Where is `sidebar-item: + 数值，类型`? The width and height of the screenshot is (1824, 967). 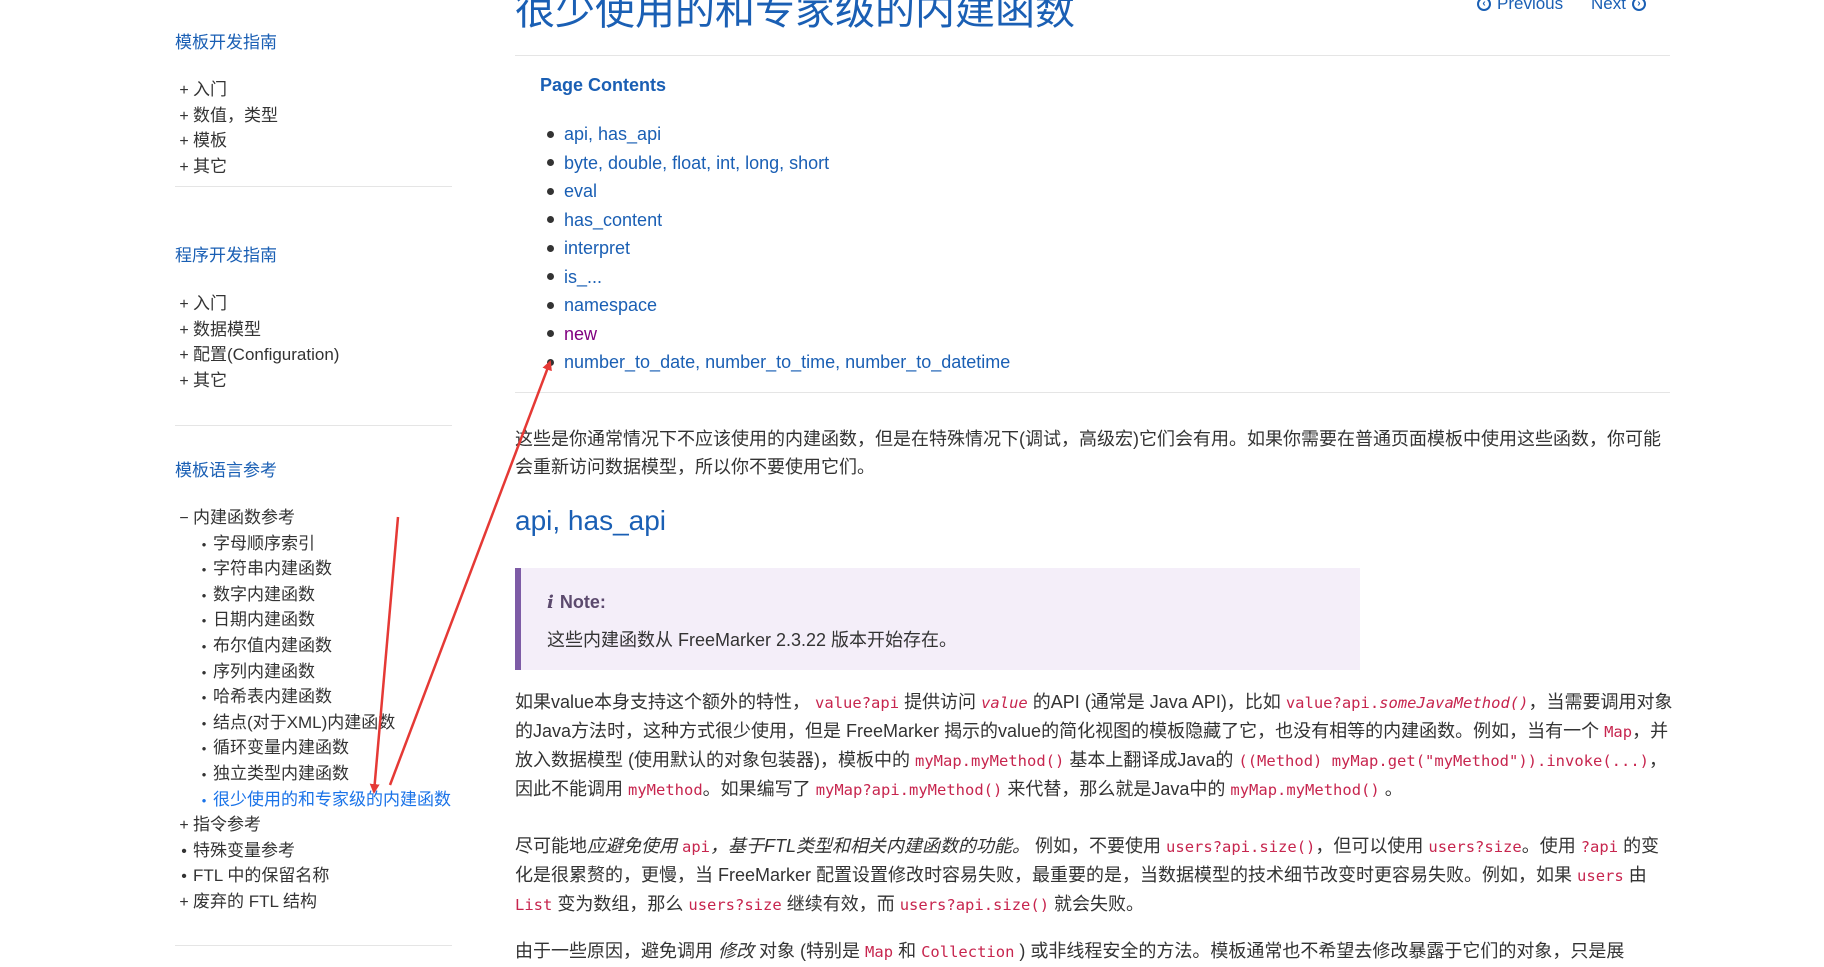
sidebar-item: + 数值，类型 is located at coordinates (226, 116).